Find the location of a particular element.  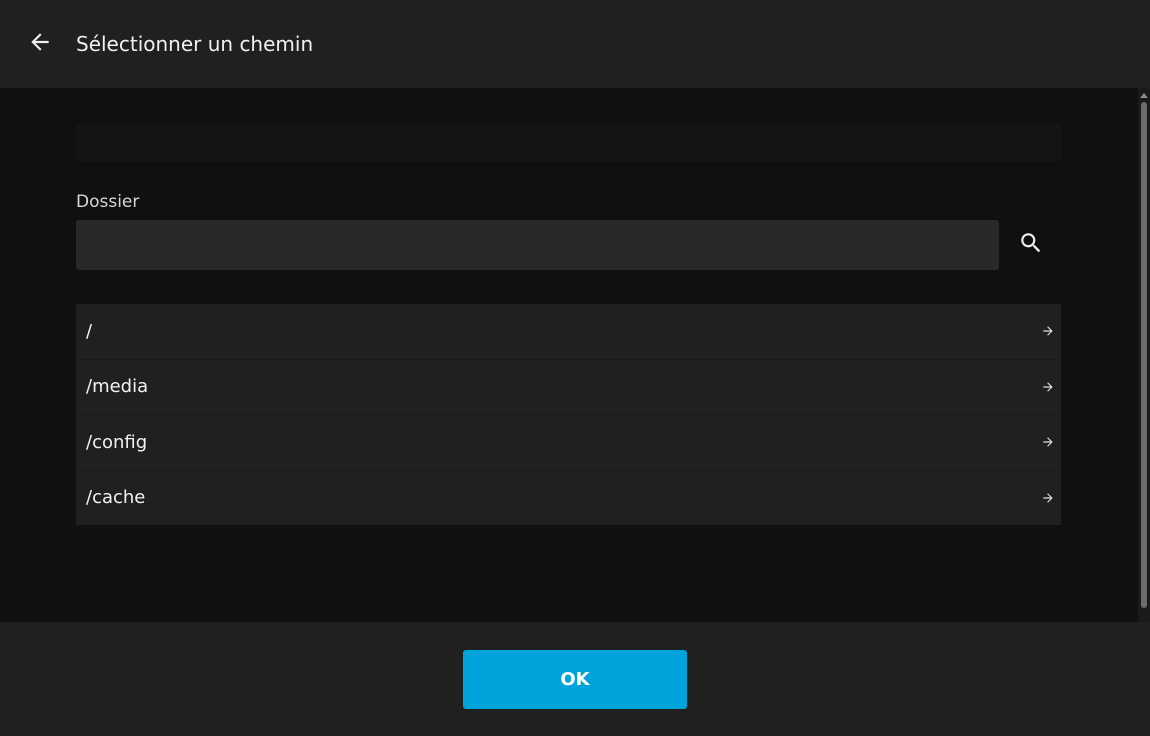

folder-label: Dossier is located at coordinates (108, 202).